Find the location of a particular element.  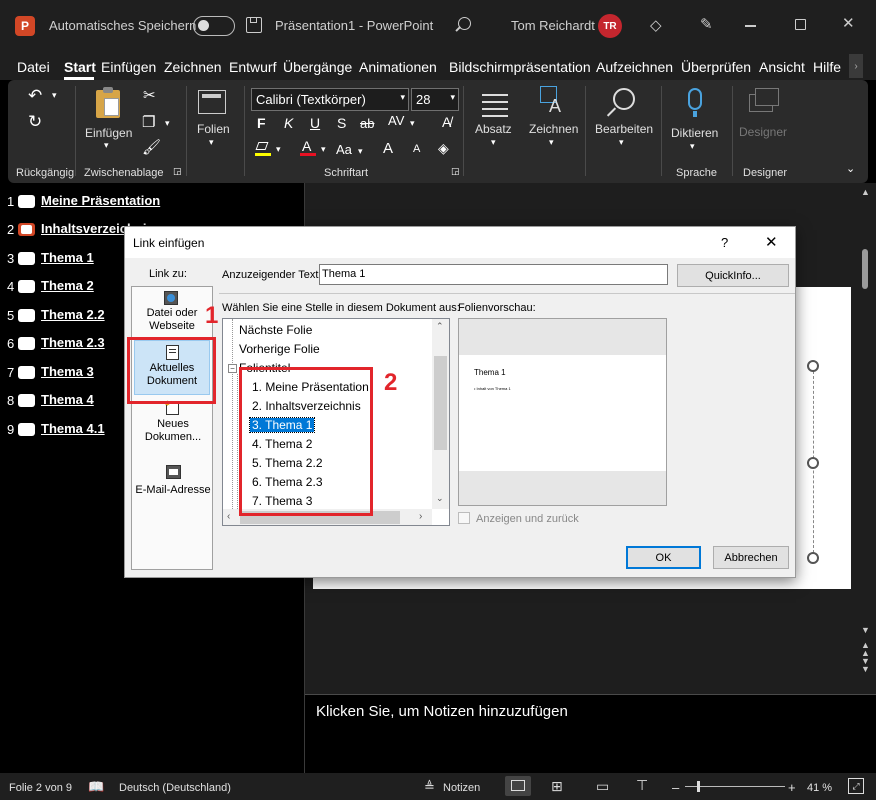

clear-formatting-icon: A̸ is located at coordinates (446, 122).